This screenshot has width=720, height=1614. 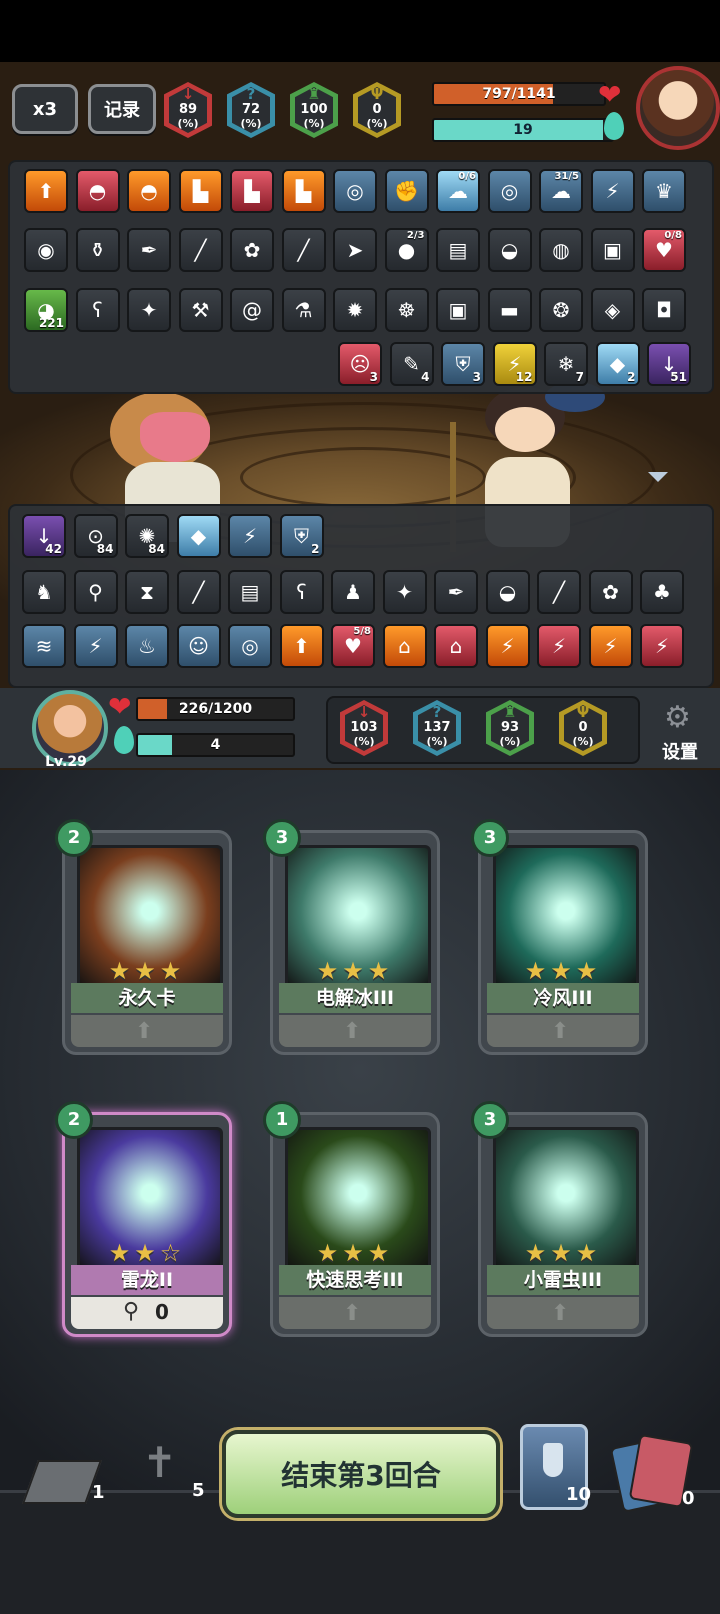 I want to click on item-slot: ♞, so click(x=44, y=592).